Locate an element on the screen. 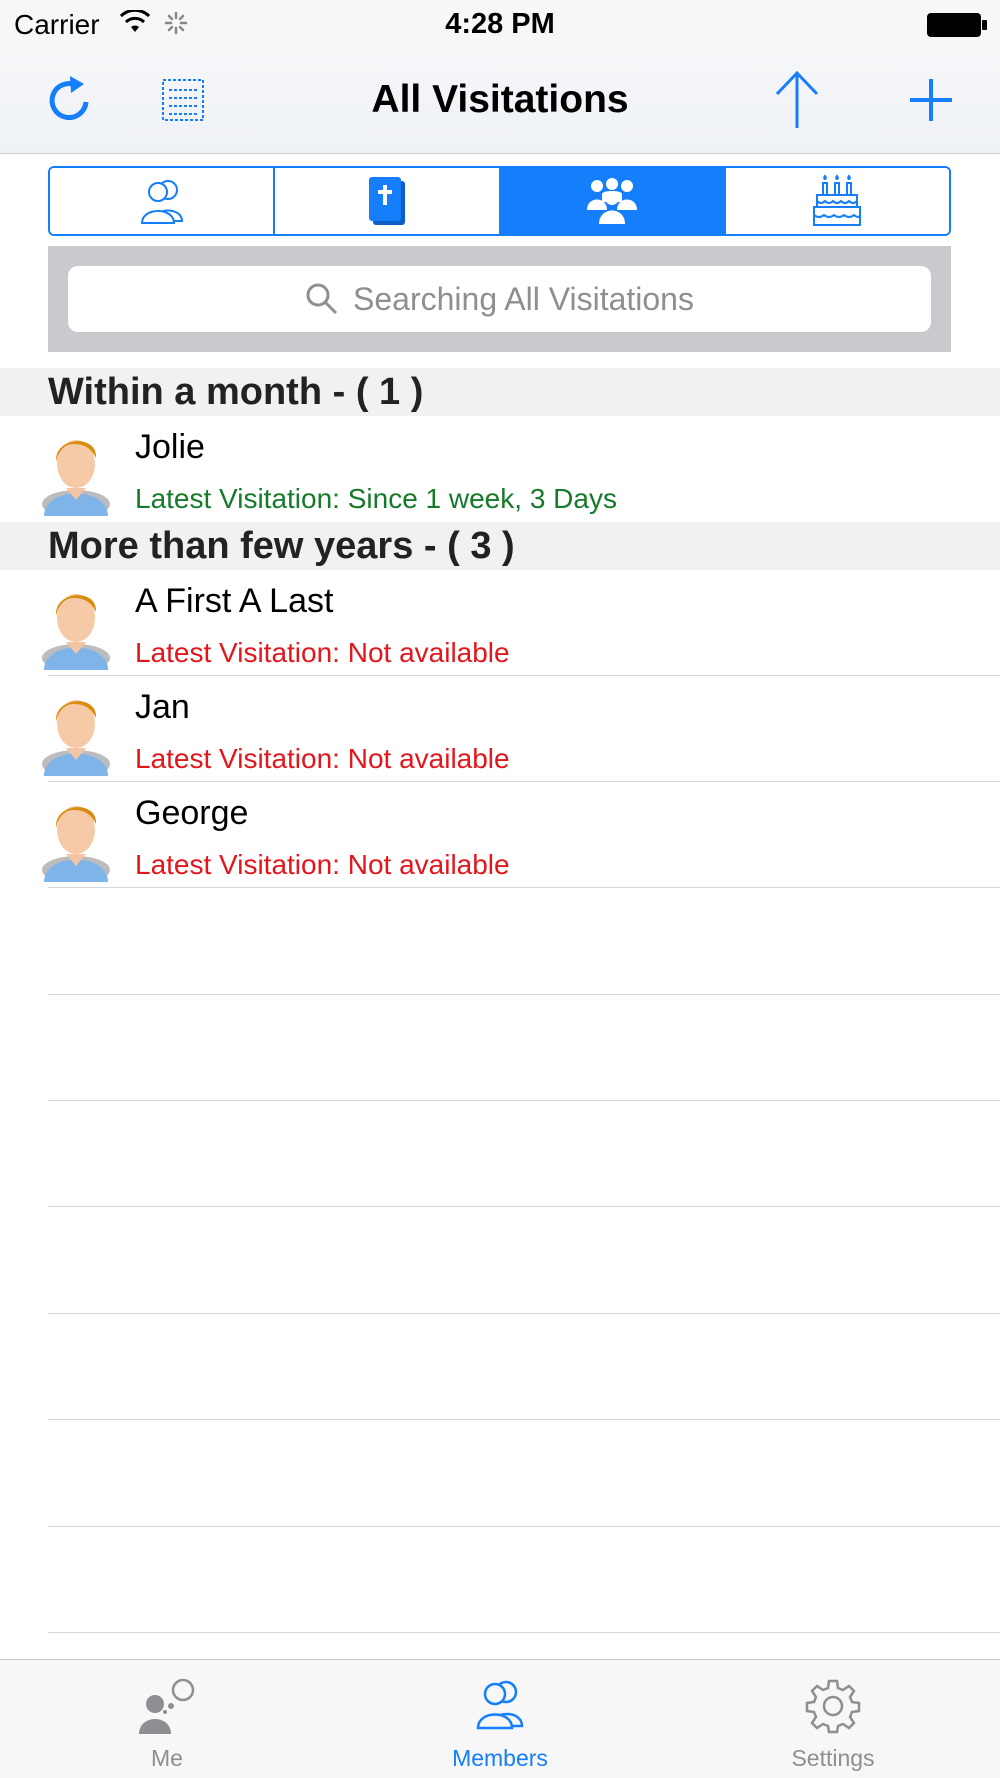 The height and width of the screenshot is (1778, 1000). tab-members-label: Members is located at coordinates (500, 1758).